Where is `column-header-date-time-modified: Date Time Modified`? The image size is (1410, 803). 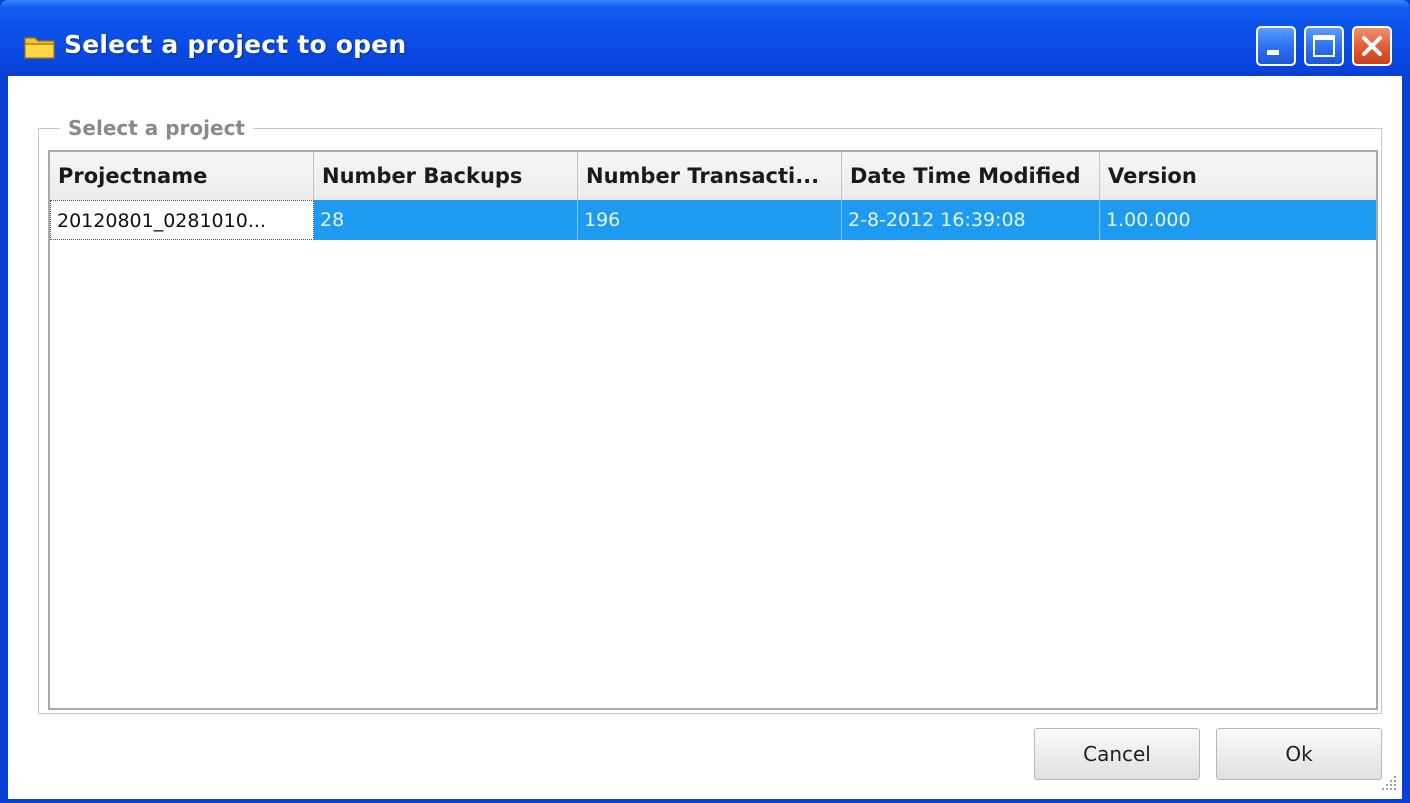
column-header-date-time-modified: Date Time Modified is located at coordinates (971, 176).